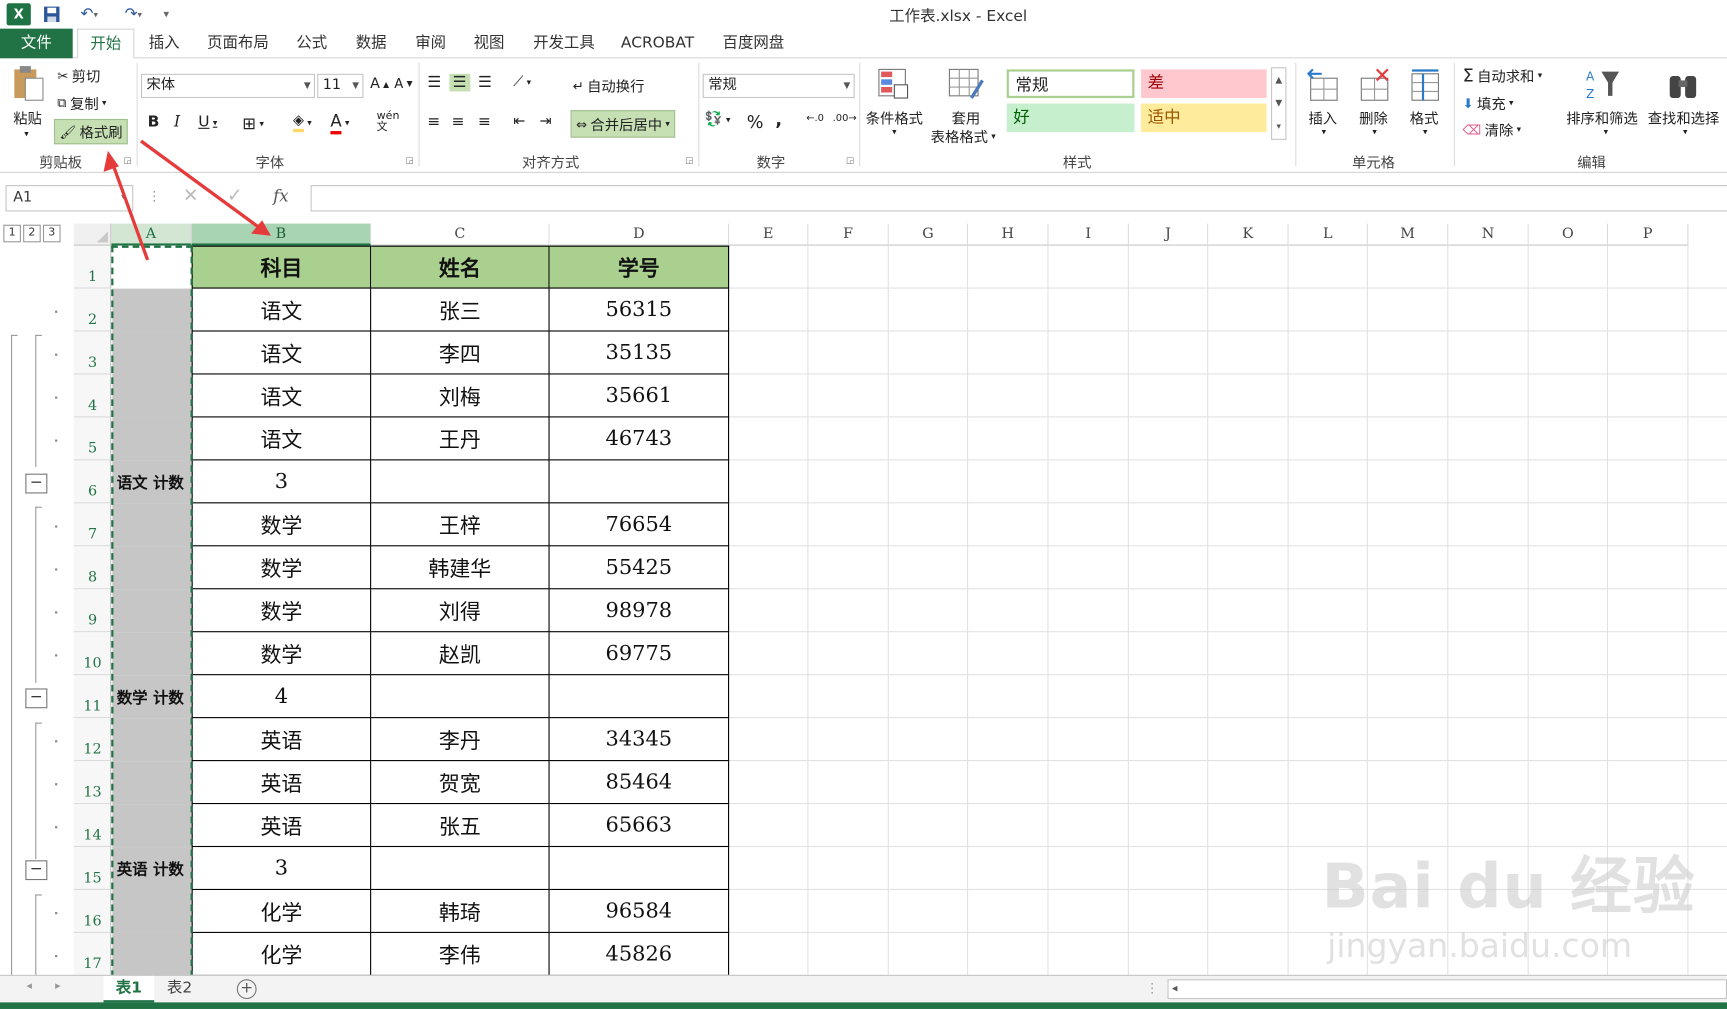 The width and height of the screenshot is (1727, 1009). What do you see at coordinates (863, 988) in the screenshot?
I see `sheet-tab-bar: ◂ ▸ 表1 表2 + ⋮ ◂` at bounding box center [863, 988].